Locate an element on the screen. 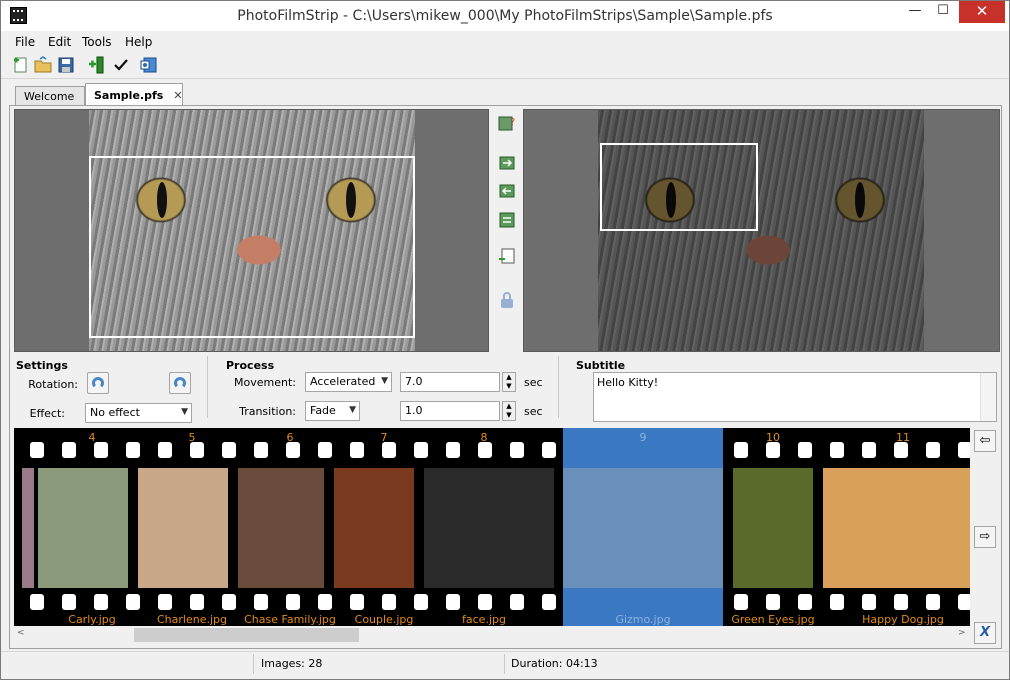  frame-filename: Gizmo.jpg is located at coordinates (643, 619).